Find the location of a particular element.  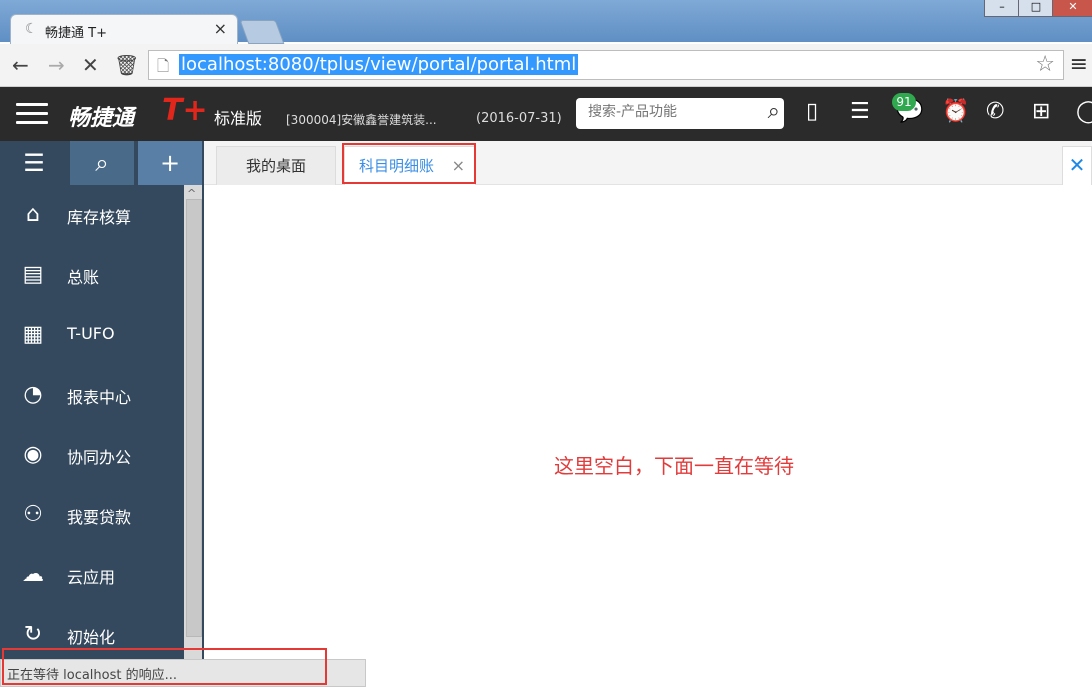

support-icon: ✆ is located at coordinates (995, 111).